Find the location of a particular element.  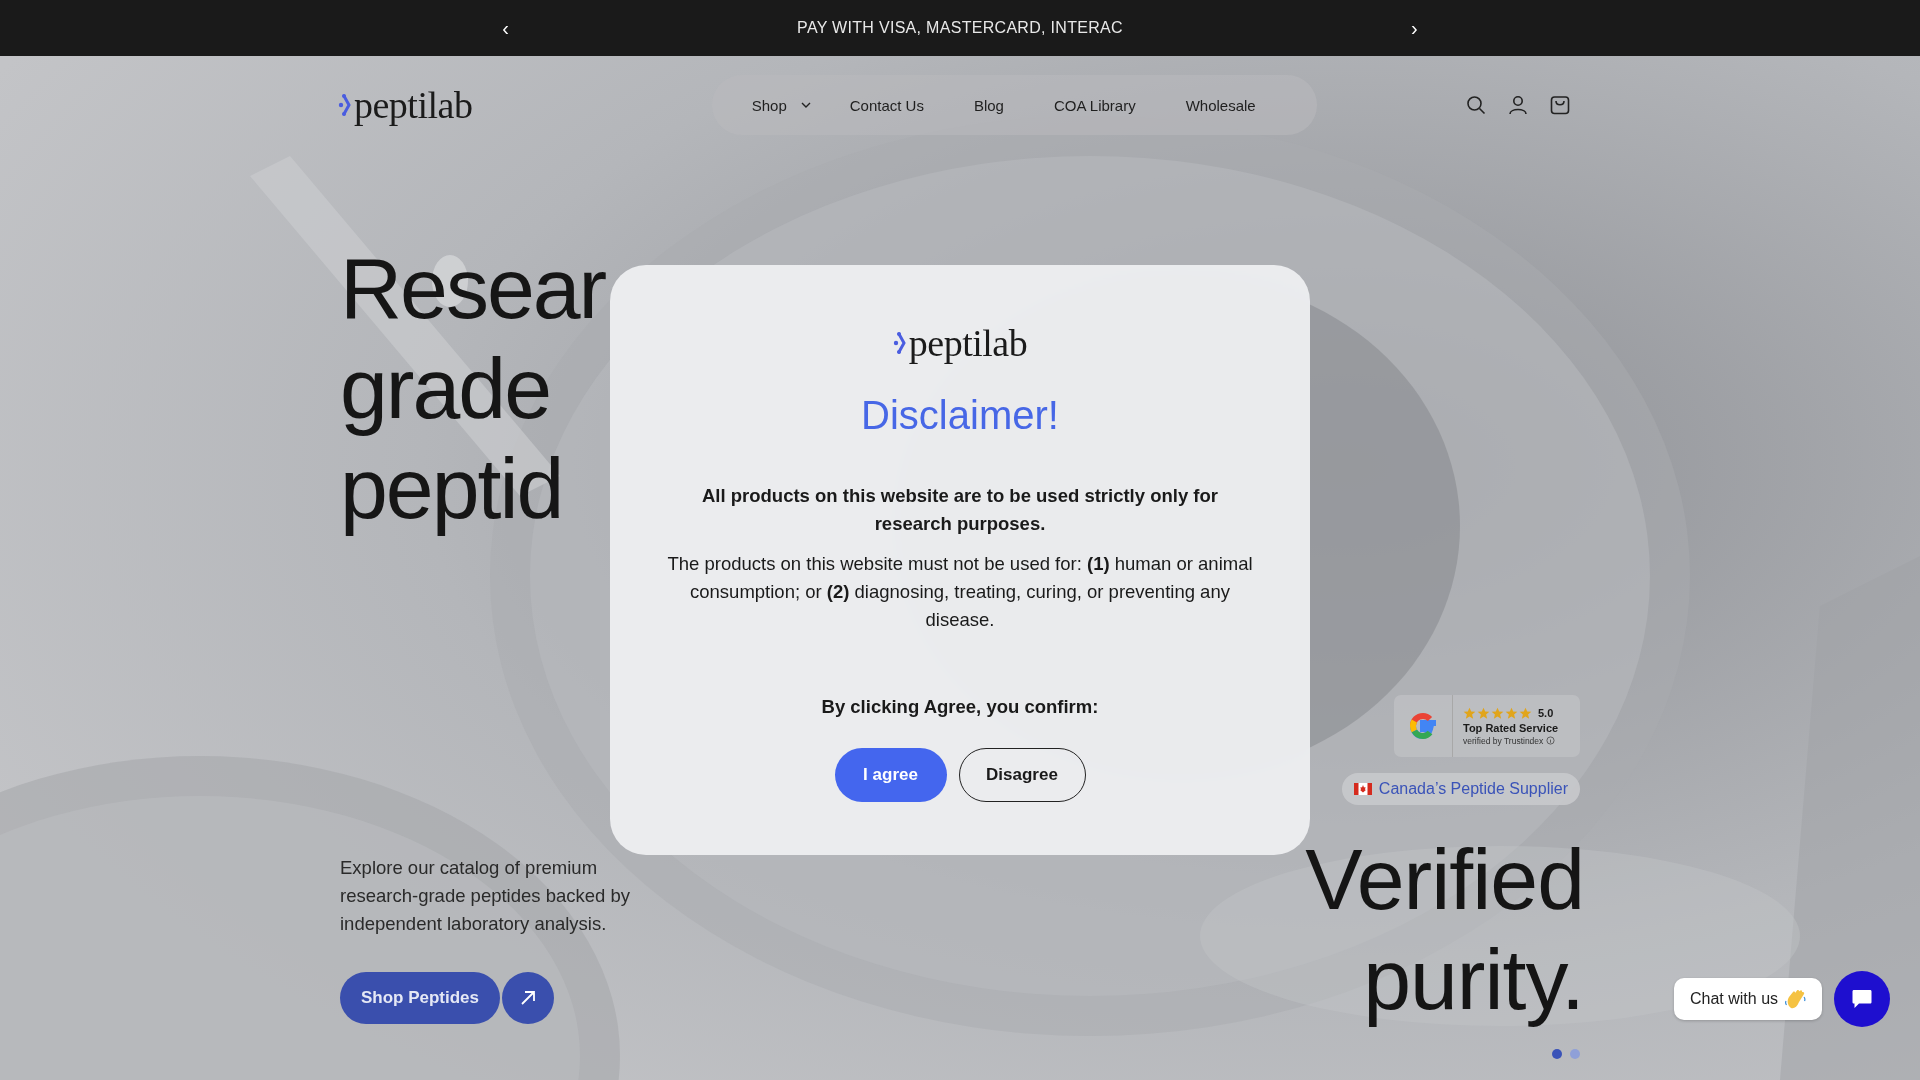

rating-score: 5.0 is located at coordinates (1546, 713).